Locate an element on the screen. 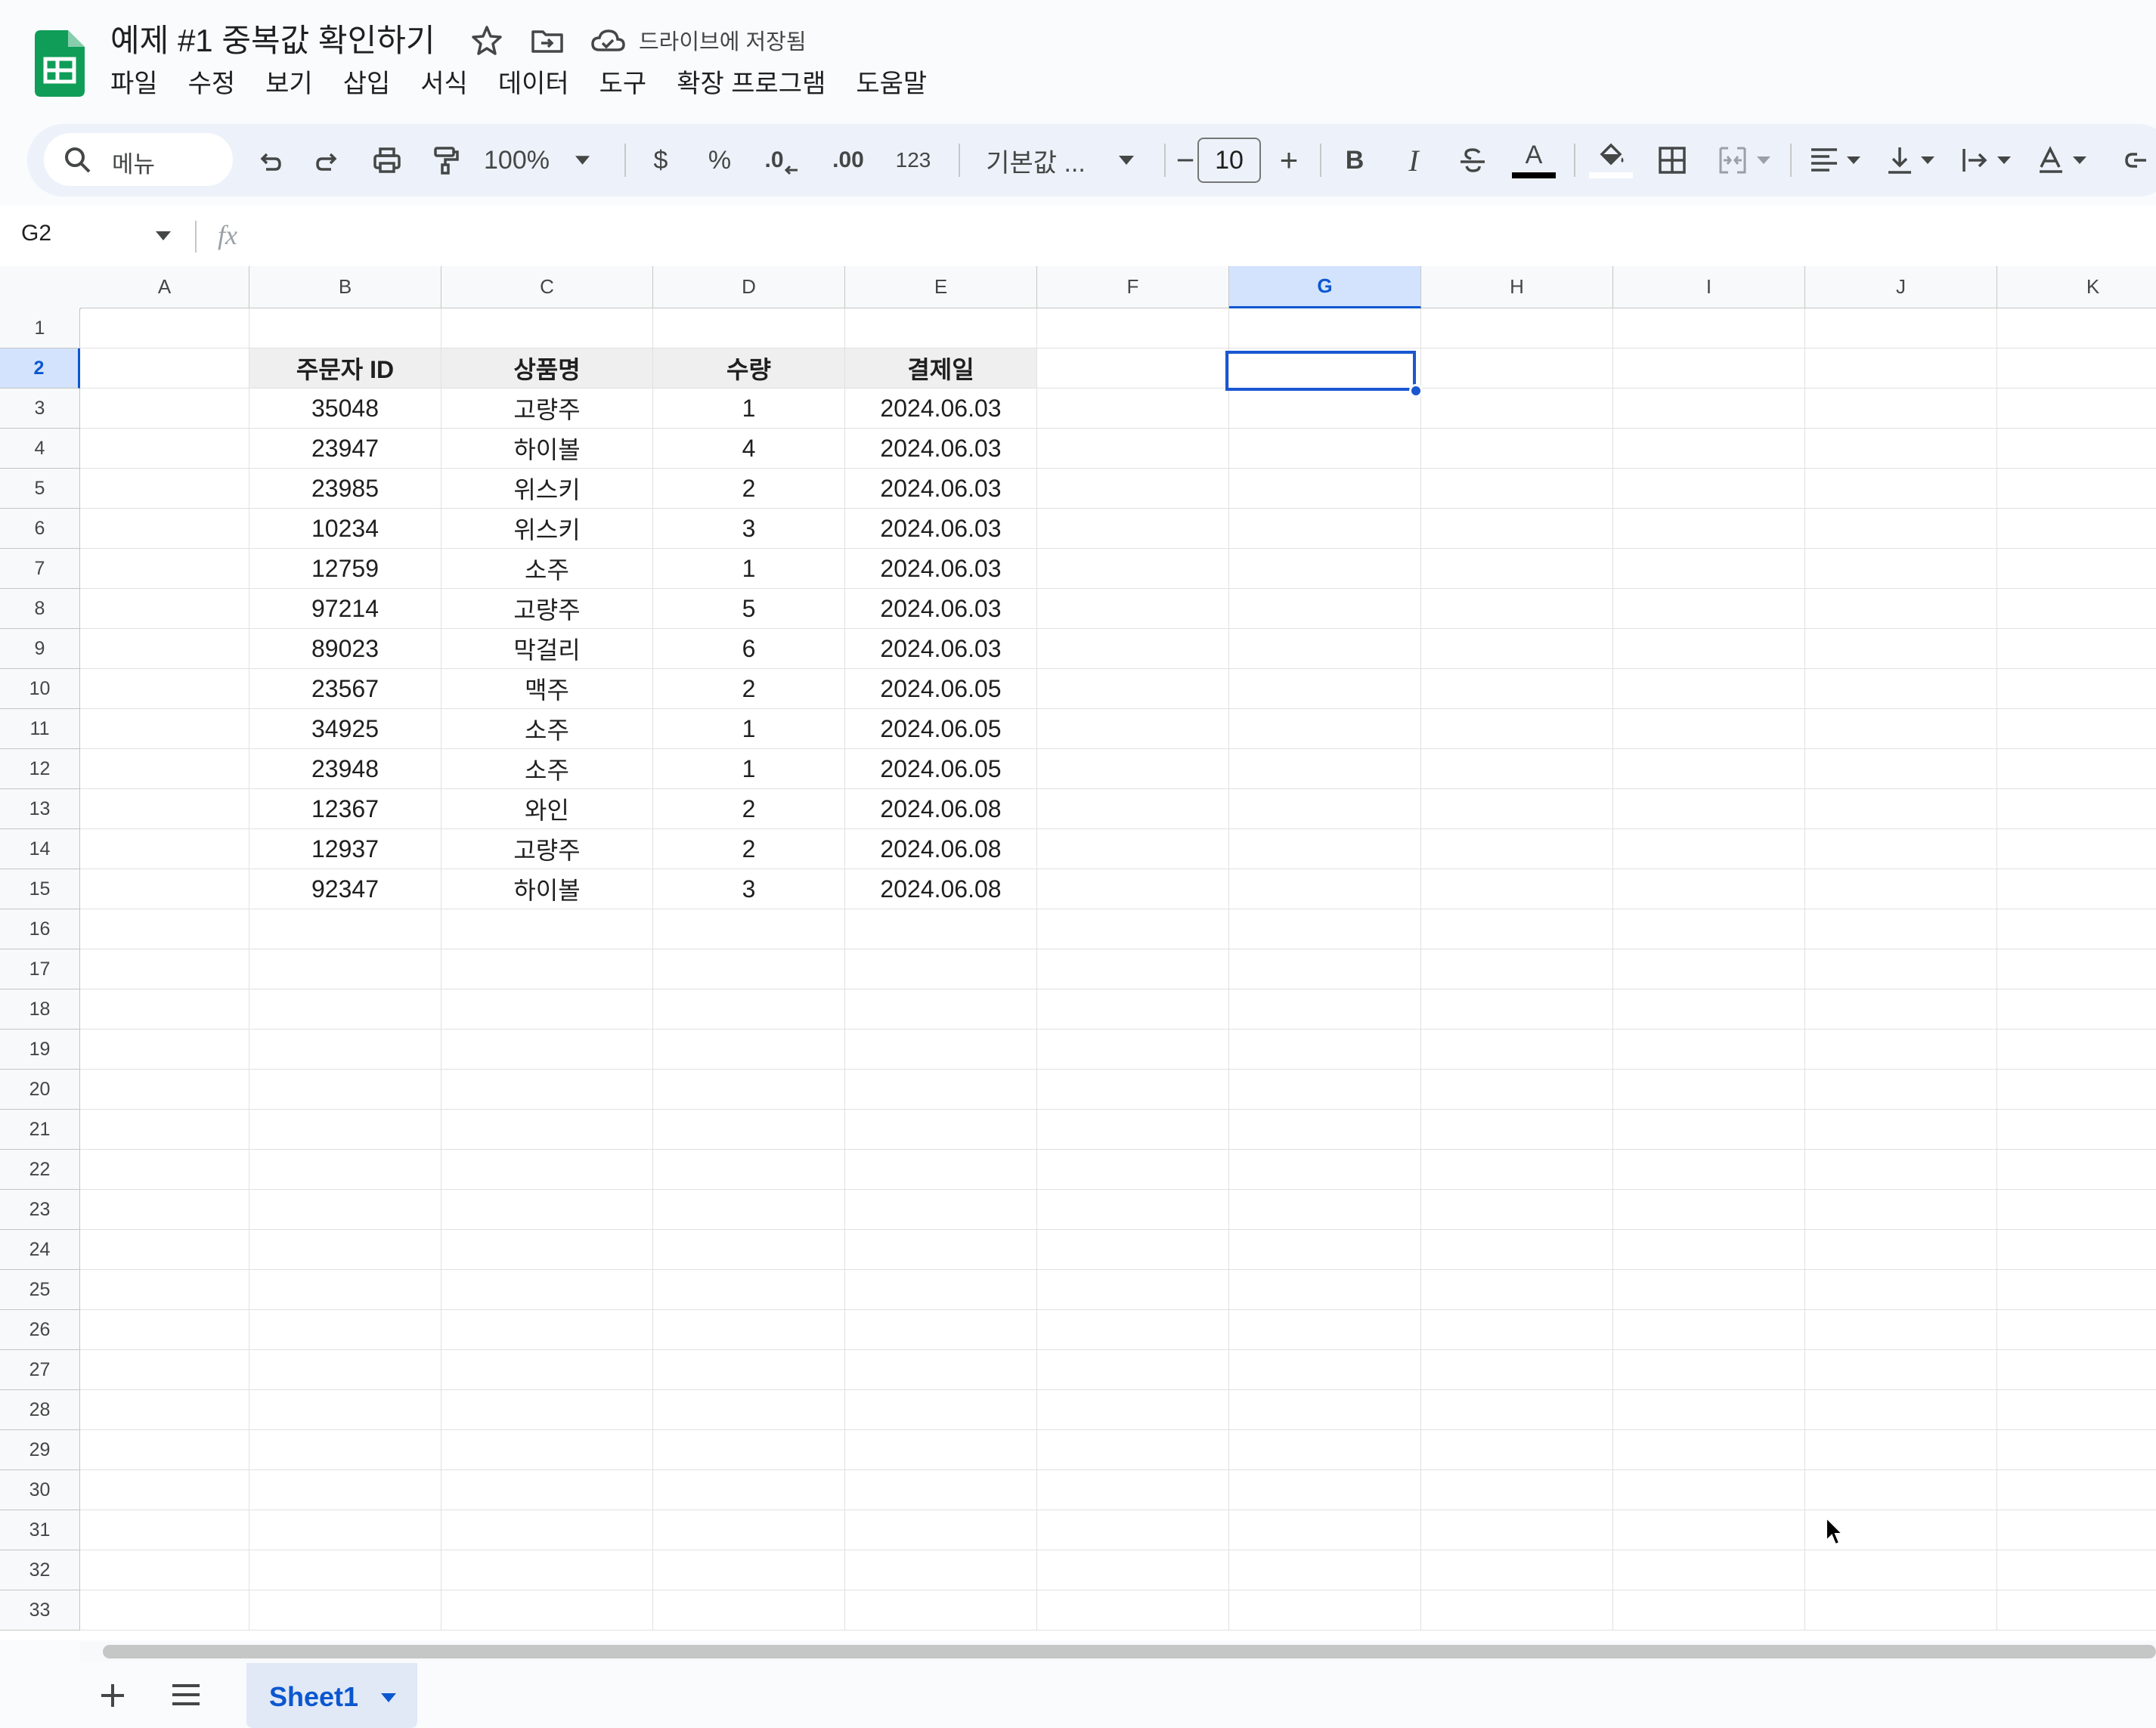 The height and width of the screenshot is (1728, 2156). cell-g33 is located at coordinates (1325, 1610).